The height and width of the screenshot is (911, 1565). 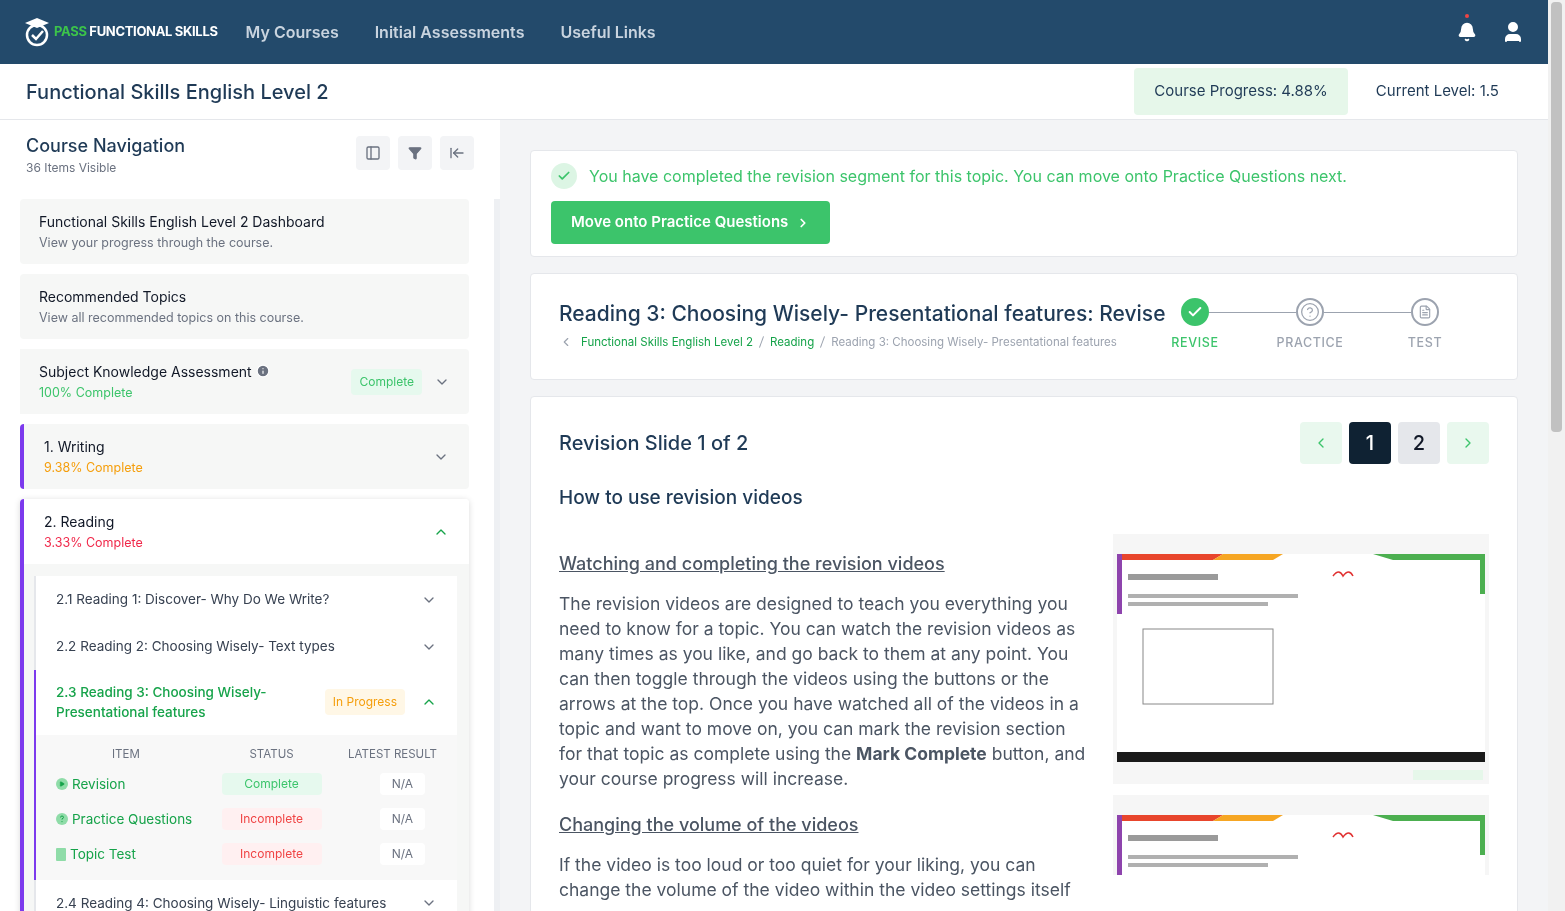 What do you see at coordinates (681, 497) in the screenshot?
I see `slide-heading: How to use revision videos` at bounding box center [681, 497].